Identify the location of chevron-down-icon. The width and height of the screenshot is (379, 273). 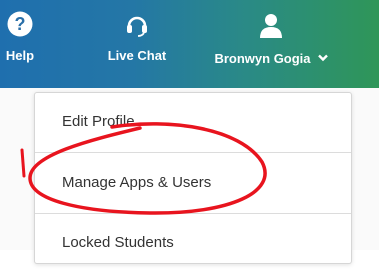
(322, 58).